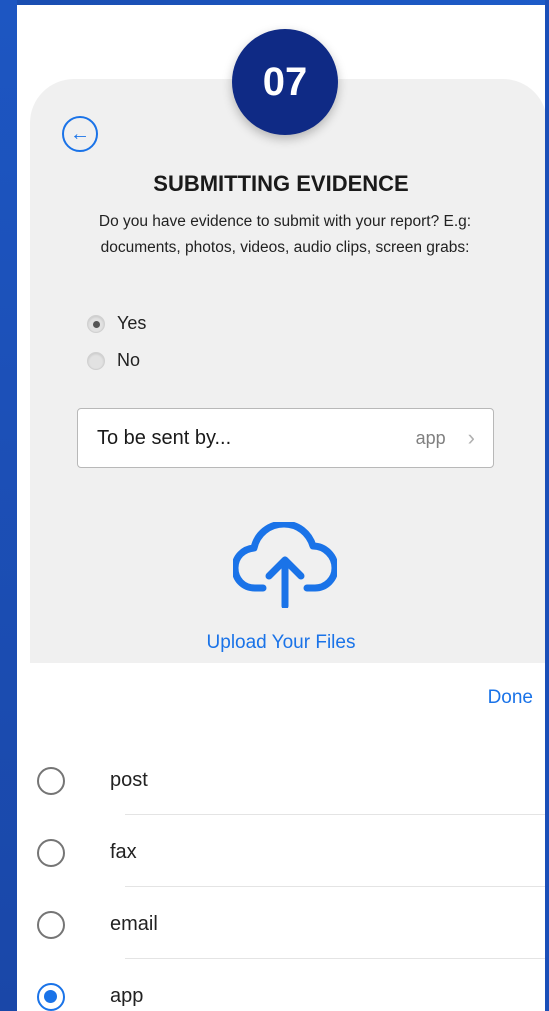 Image resolution: width=549 pixels, height=1011 pixels. What do you see at coordinates (132, 323) in the screenshot?
I see `radio-yes-label: Yes` at bounding box center [132, 323].